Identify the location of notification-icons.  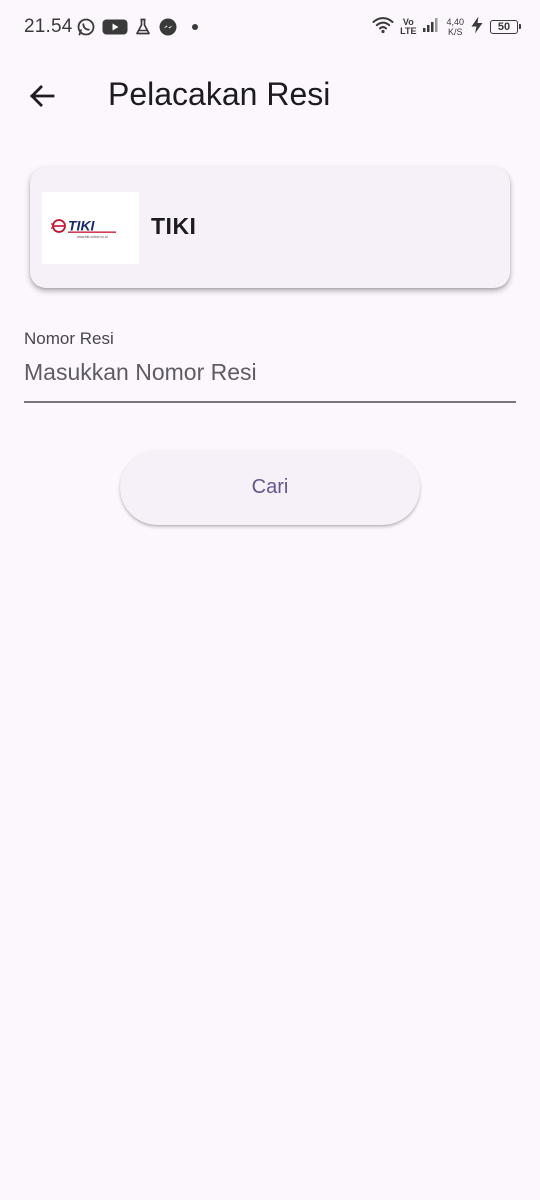
(137, 27).